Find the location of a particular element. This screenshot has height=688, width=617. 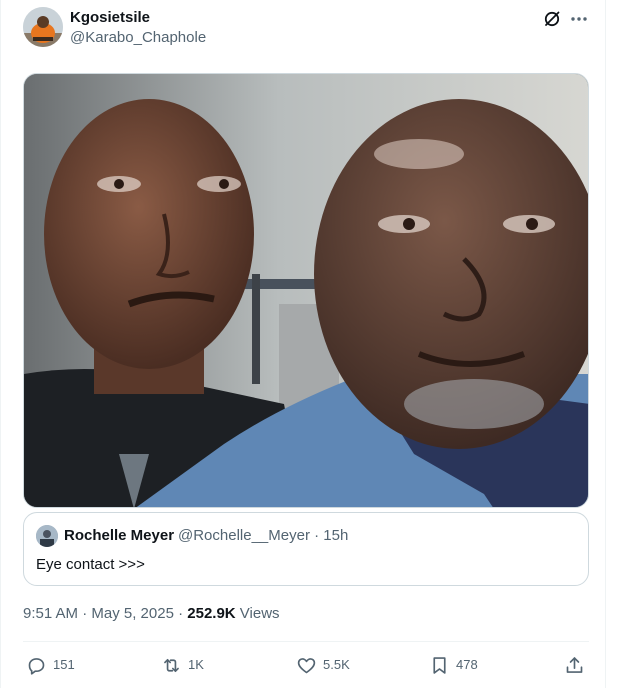

quote-author-avatar is located at coordinates (47, 536).